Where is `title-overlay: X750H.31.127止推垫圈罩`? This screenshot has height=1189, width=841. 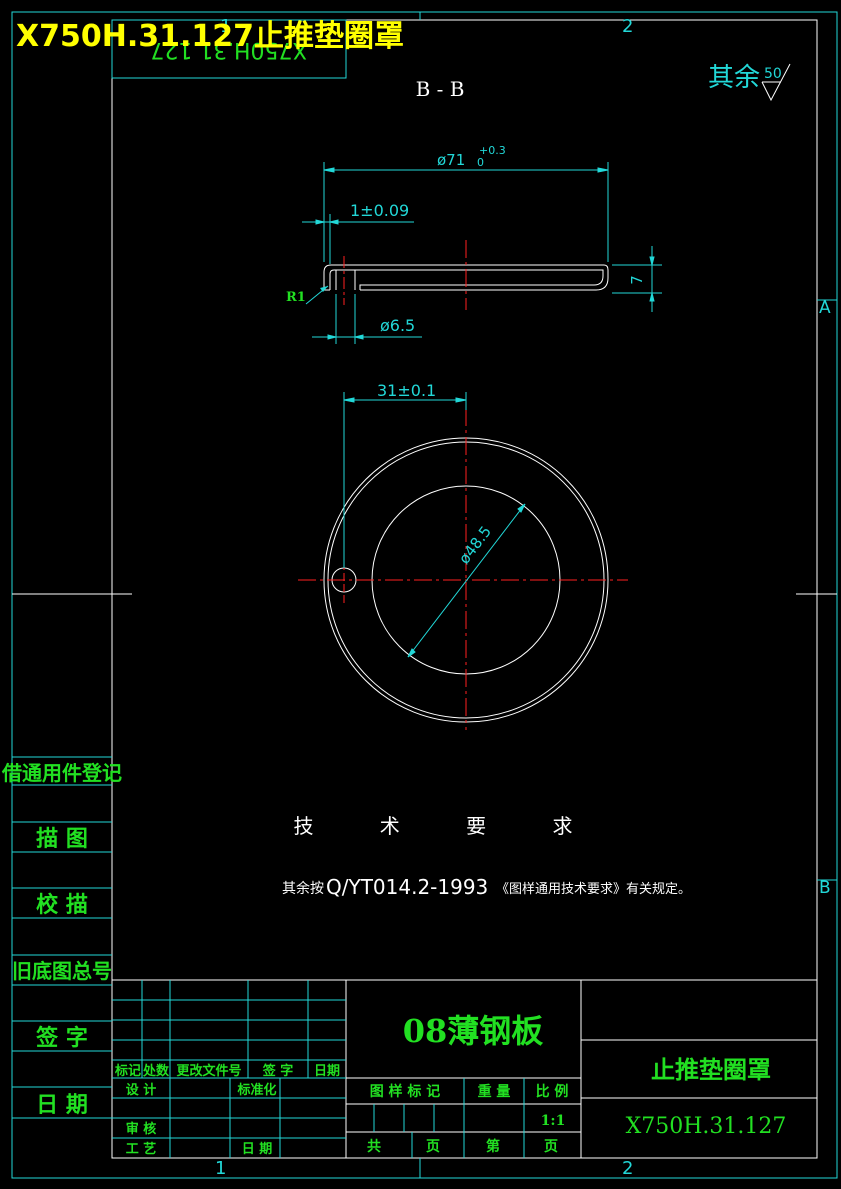 title-overlay: X750H.31.127止推垫圈罩 is located at coordinates (210, 36).